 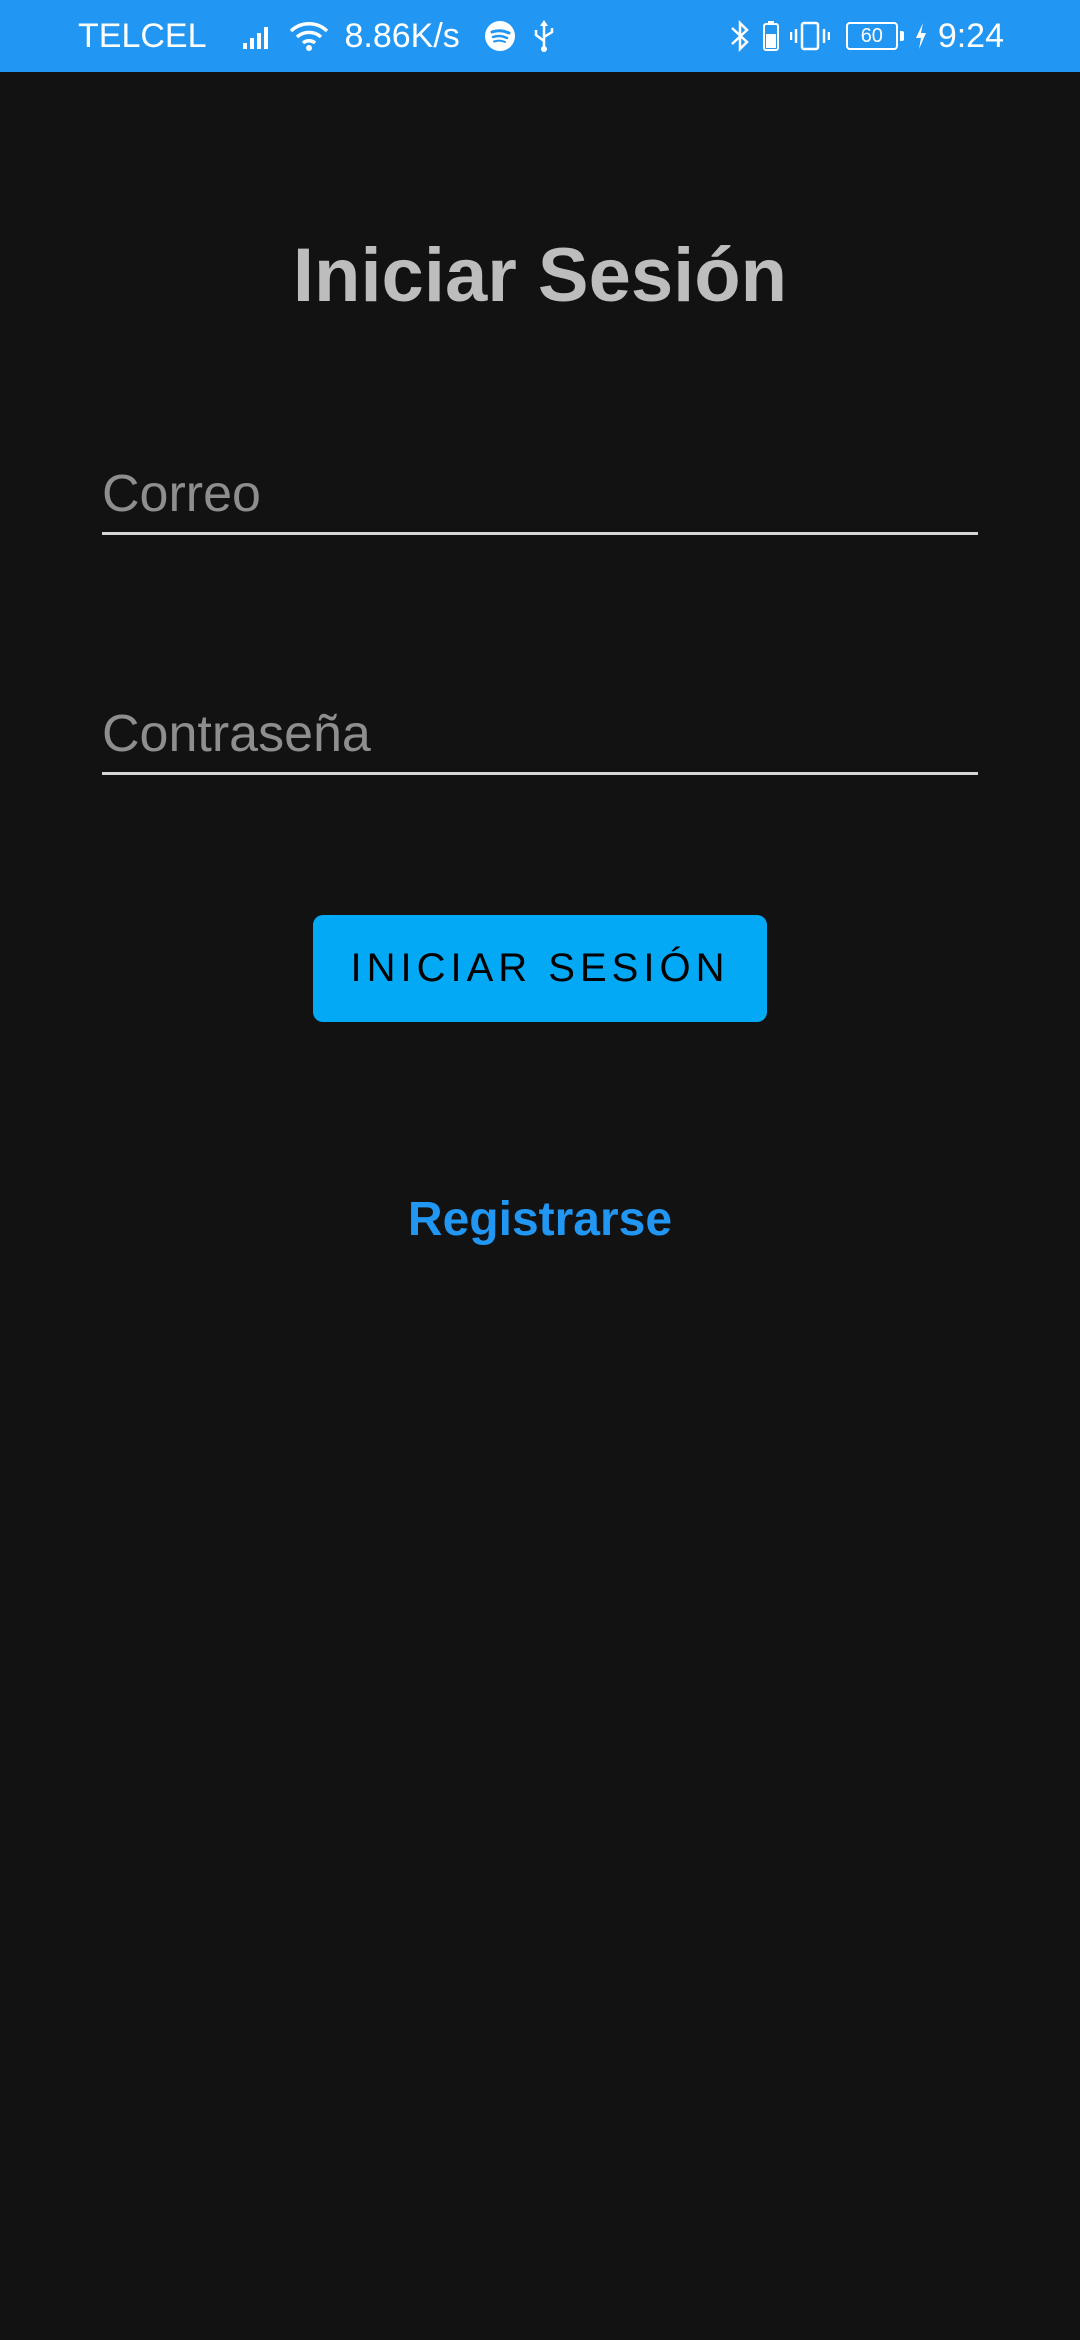 What do you see at coordinates (809, 36) in the screenshot?
I see `vibrate-icon` at bounding box center [809, 36].